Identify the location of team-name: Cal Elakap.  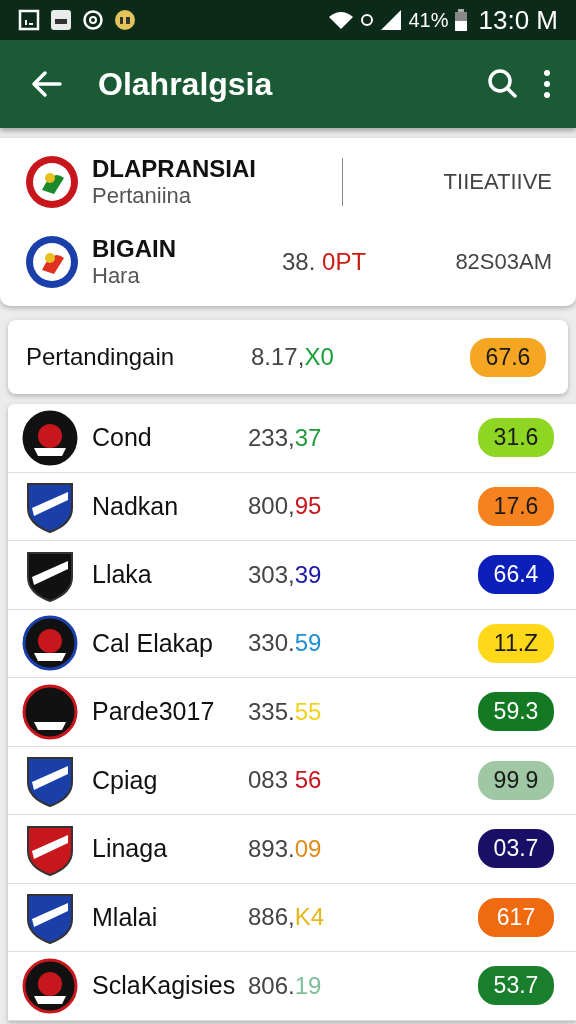
(153, 643).